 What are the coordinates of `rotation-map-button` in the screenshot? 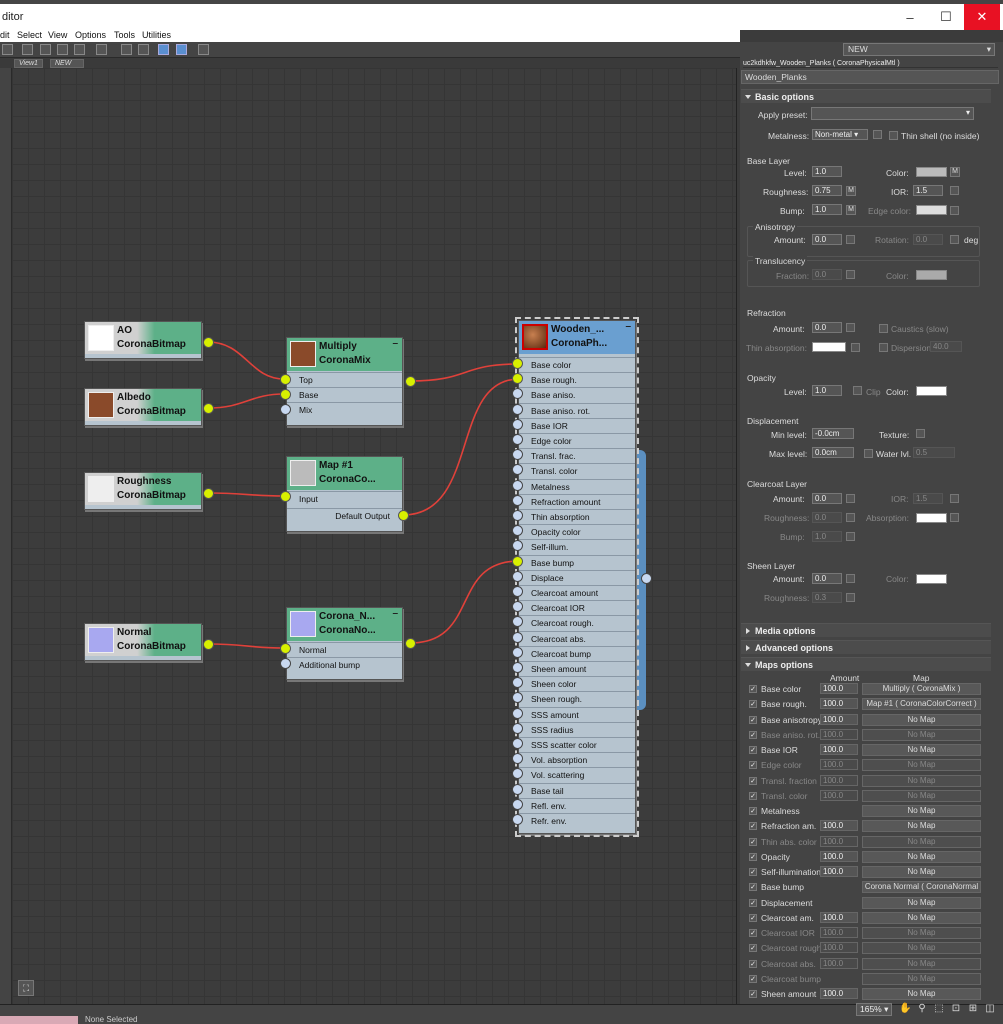 It's located at (954, 239).